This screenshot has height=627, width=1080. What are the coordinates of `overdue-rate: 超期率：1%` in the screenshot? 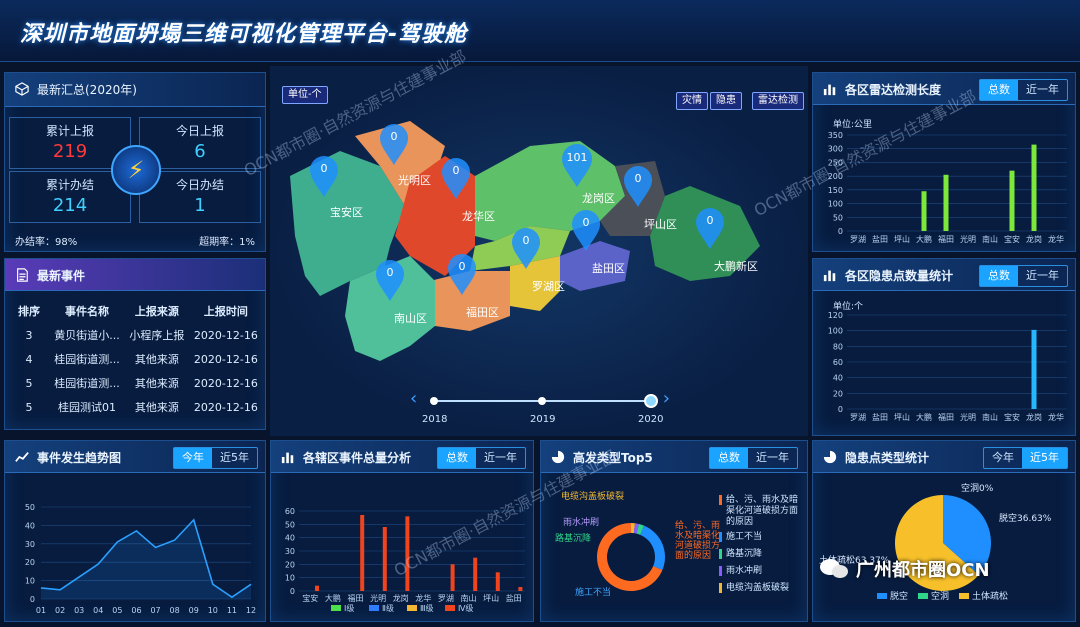 It's located at (227, 242).